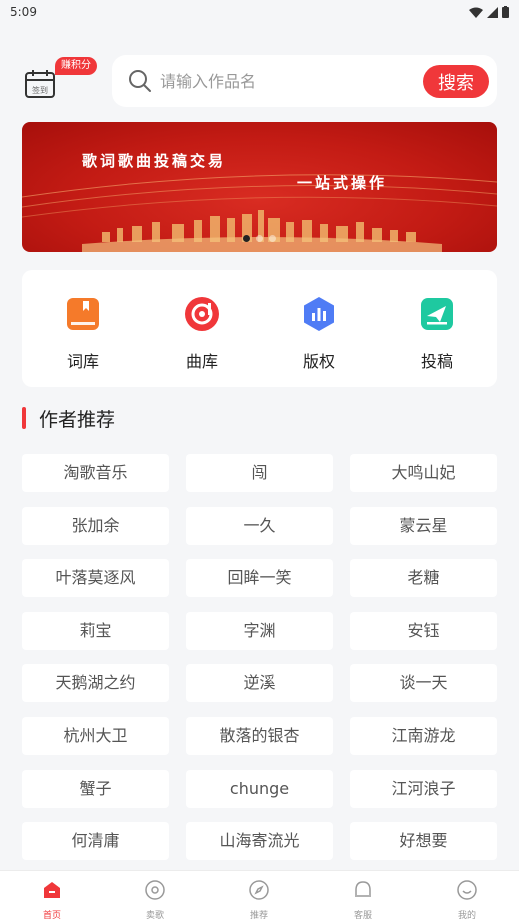  Describe the element at coordinates (155, 890) in the screenshot. I see `disc-icon` at that location.